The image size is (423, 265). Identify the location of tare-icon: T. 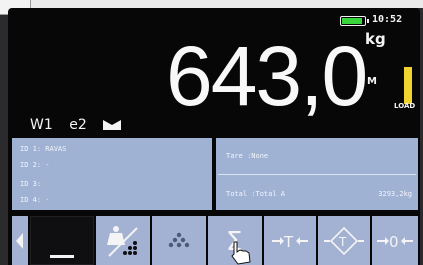
(290, 242).